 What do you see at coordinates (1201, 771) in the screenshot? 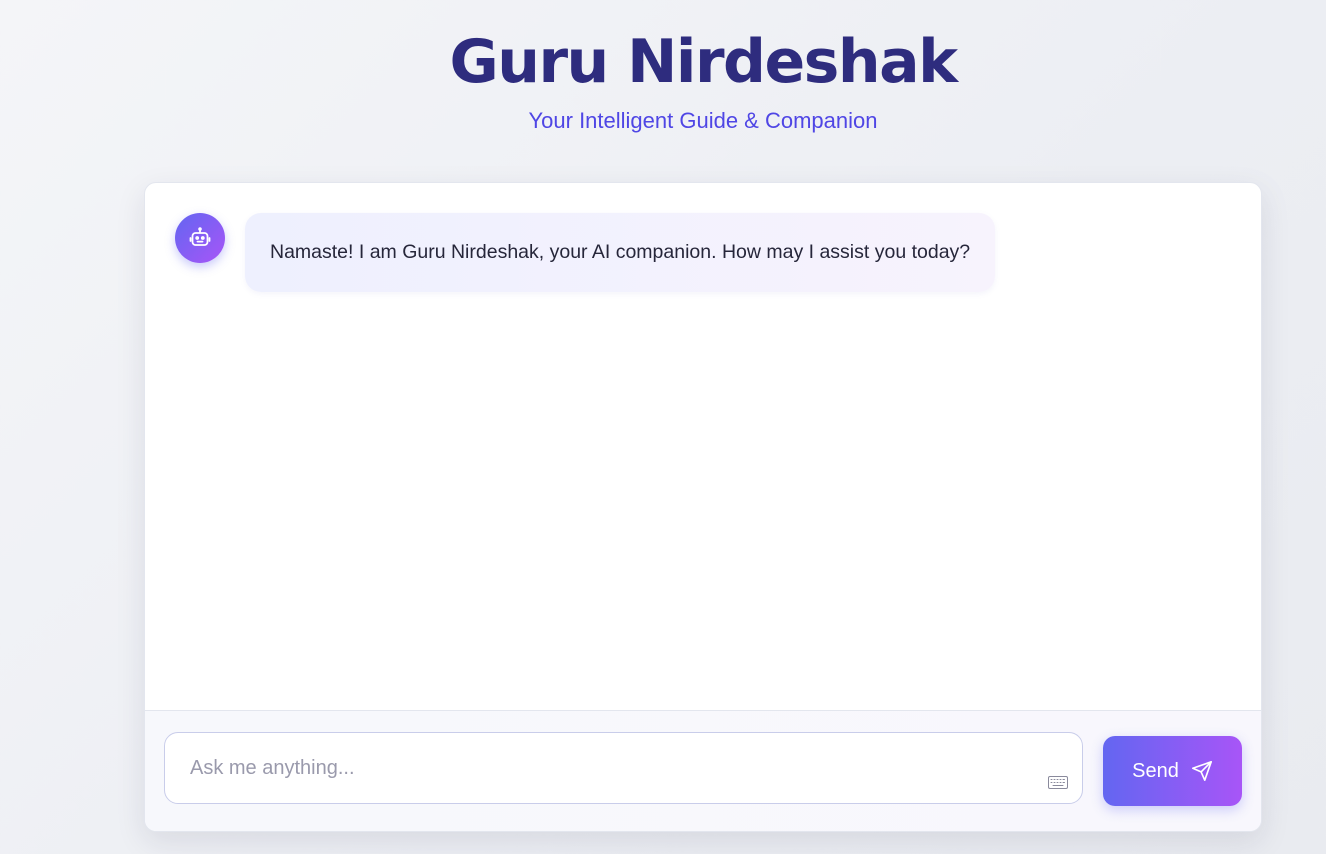
I see `paper-plane-icon` at bounding box center [1201, 771].